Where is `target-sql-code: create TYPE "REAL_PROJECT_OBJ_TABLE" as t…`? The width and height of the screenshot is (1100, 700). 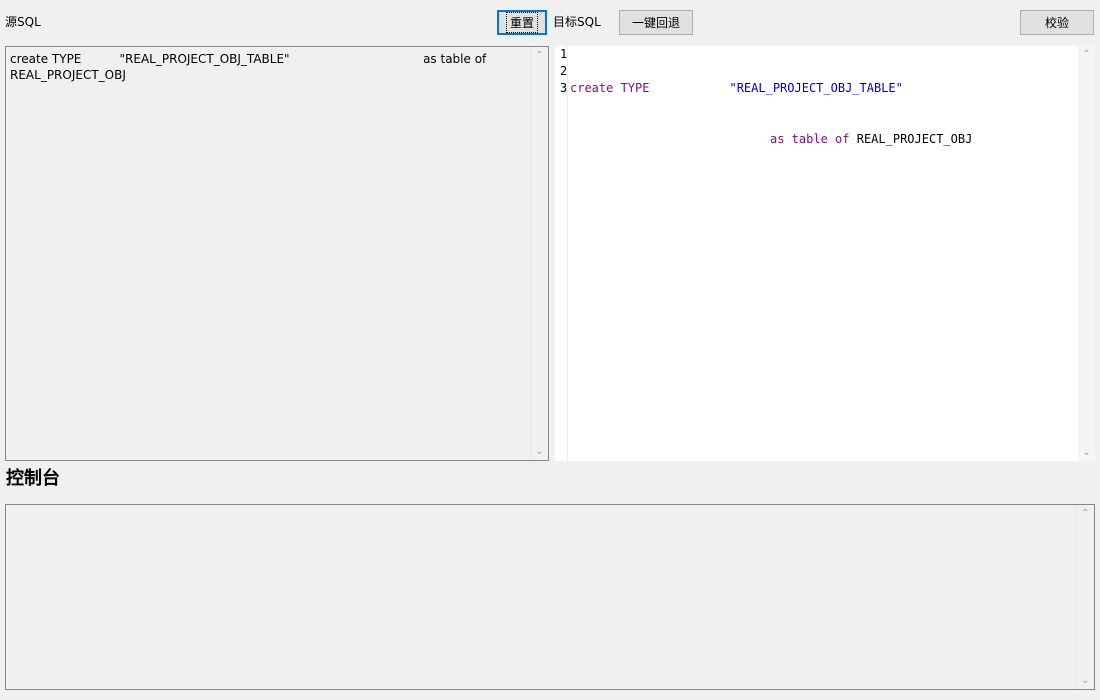
target-sql-code: create TYPE "REAL_PROJECT_OBJ_TABLE" as t… is located at coordinates (771, 139).